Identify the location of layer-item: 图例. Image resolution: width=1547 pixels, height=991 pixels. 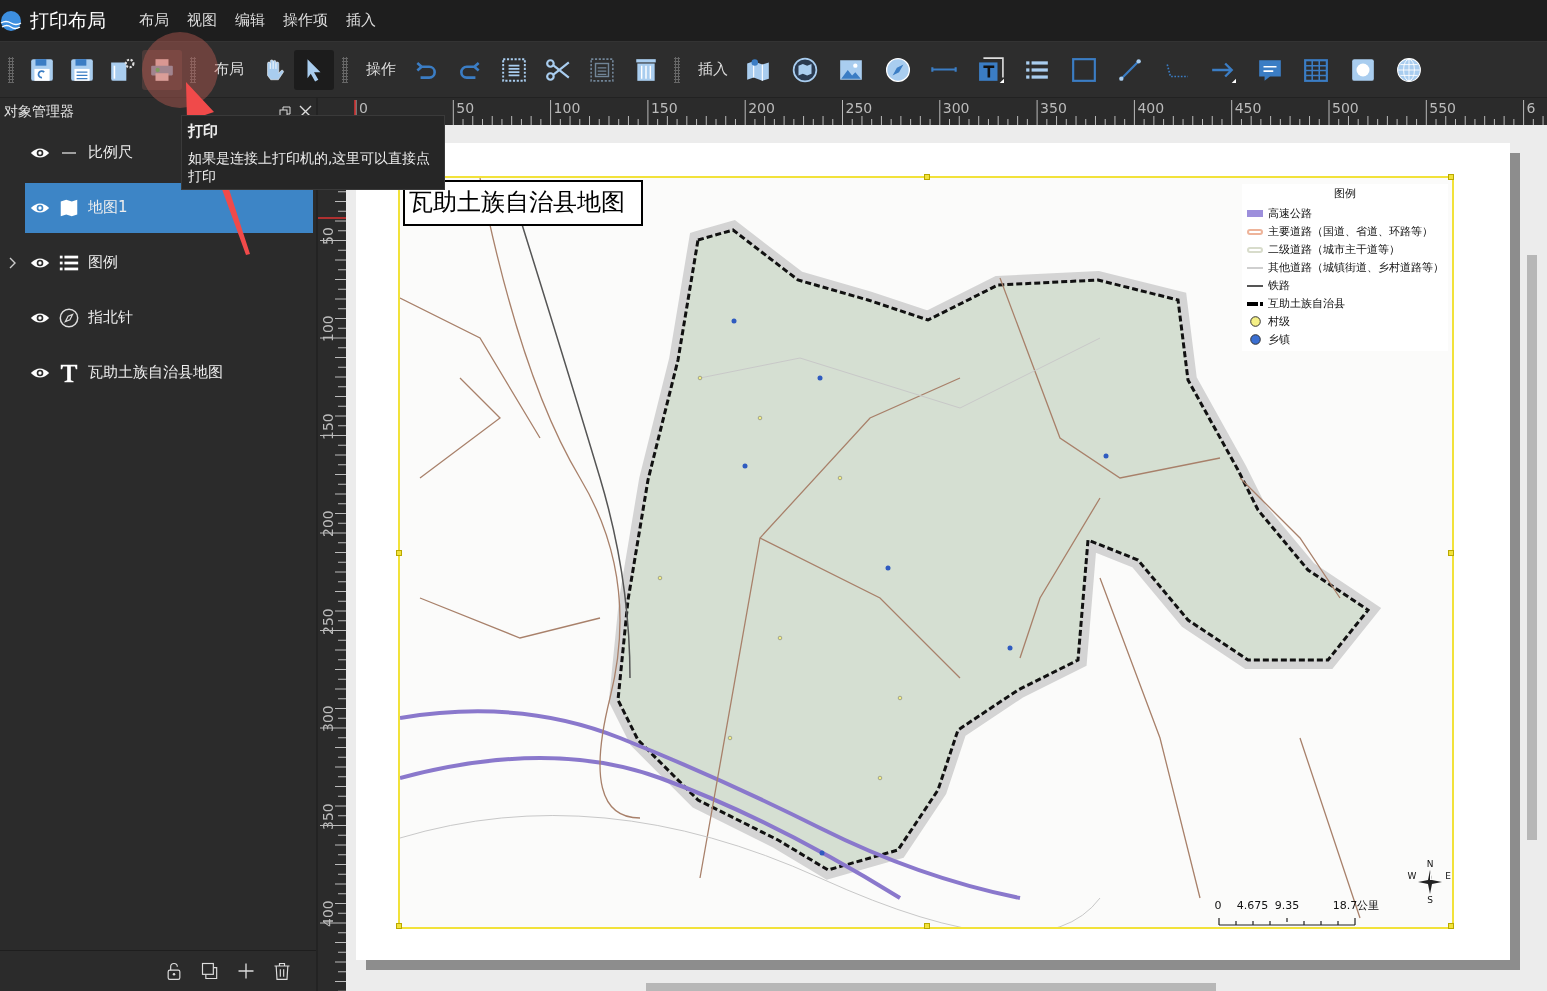
(169, 262).